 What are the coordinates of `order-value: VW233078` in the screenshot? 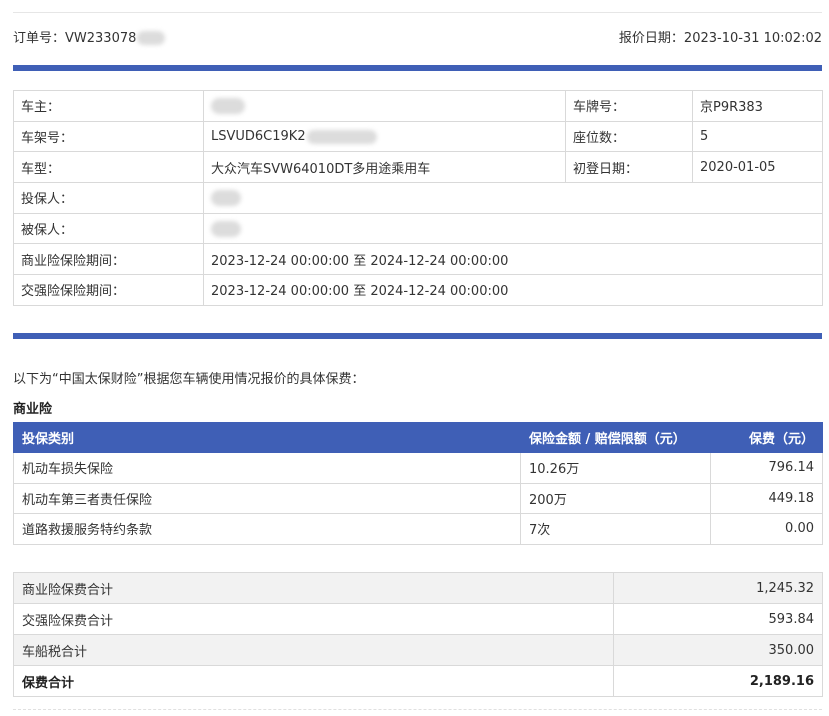 It's located at (101, 38).